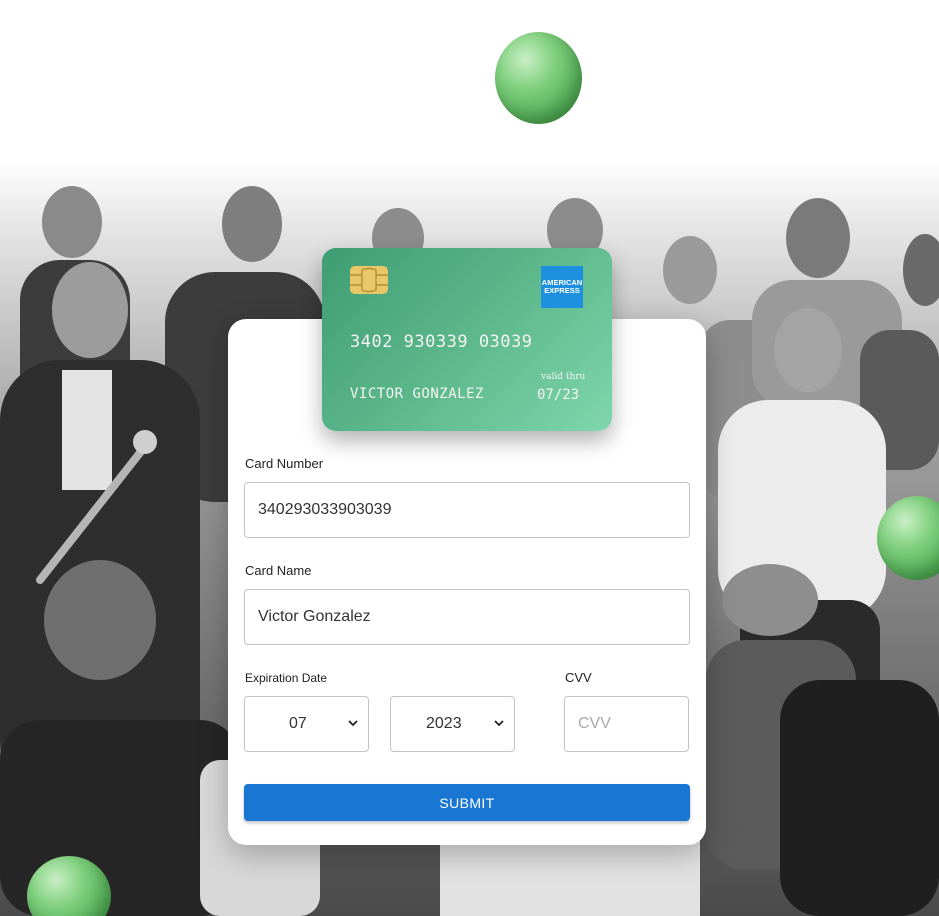  What do you see at coordinates (594, 723) in the screenshot?
I see `cvv-placeholder: CVV` at bounding box center [594, 723].